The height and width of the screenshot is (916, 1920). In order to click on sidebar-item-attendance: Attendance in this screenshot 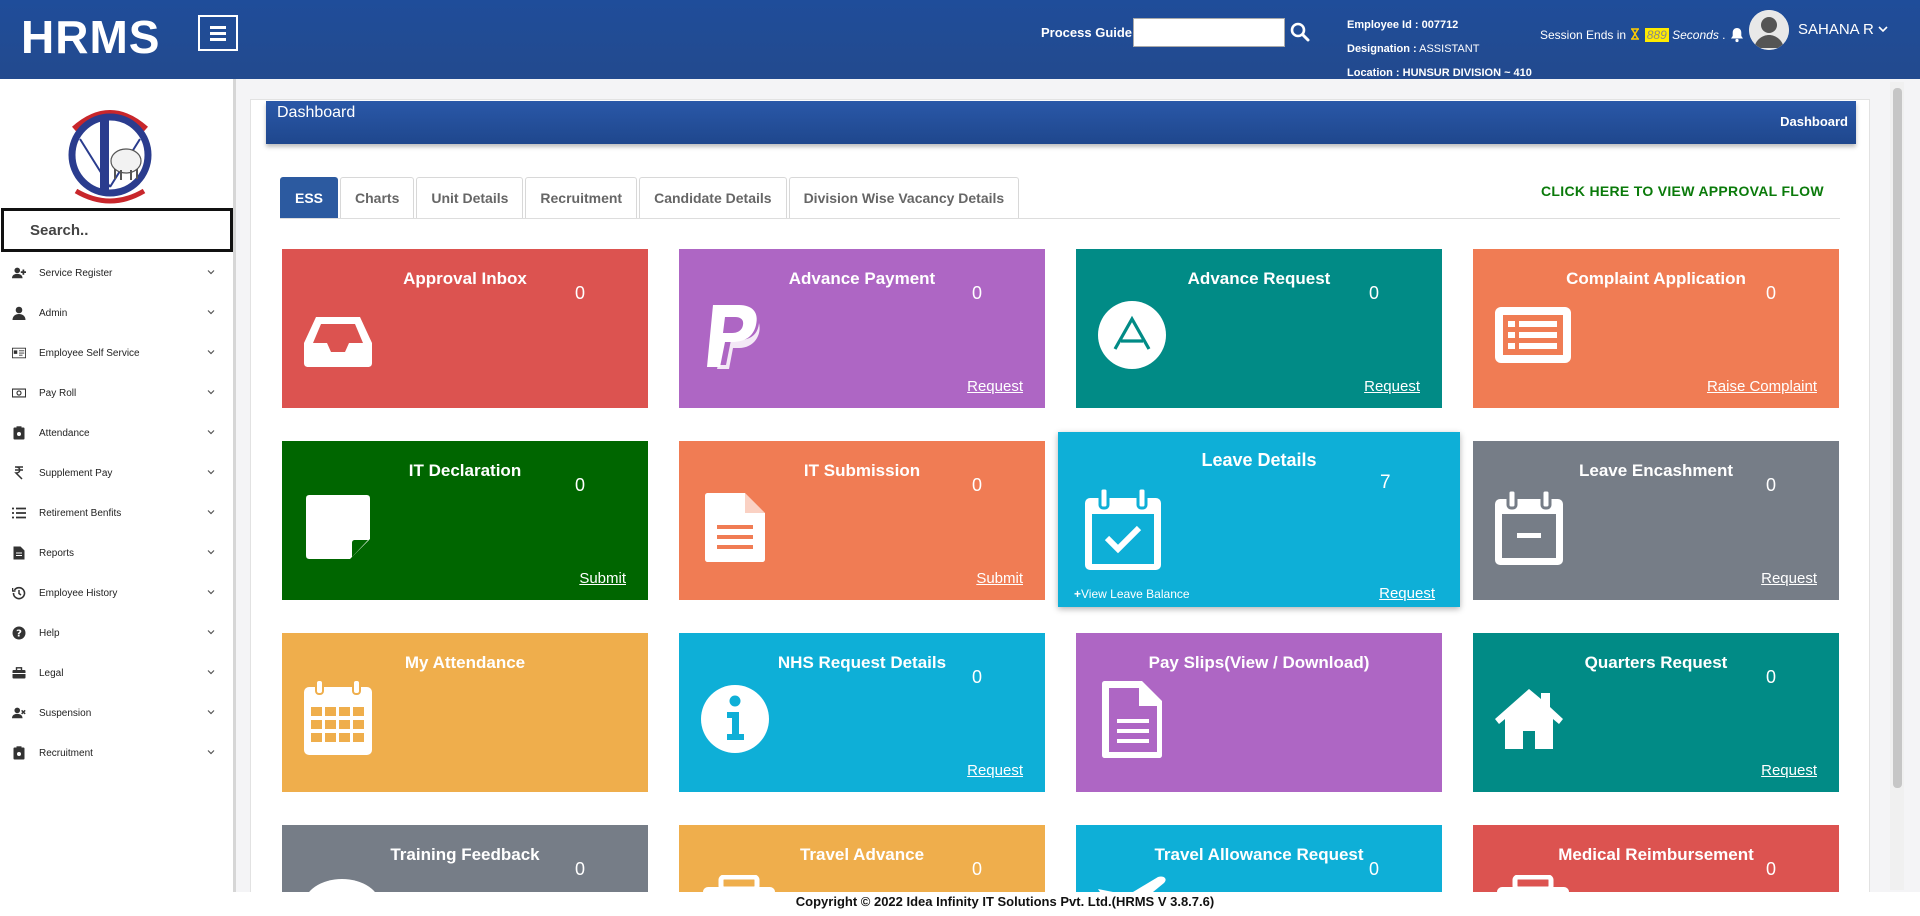, I will do `click(116, 433)`.